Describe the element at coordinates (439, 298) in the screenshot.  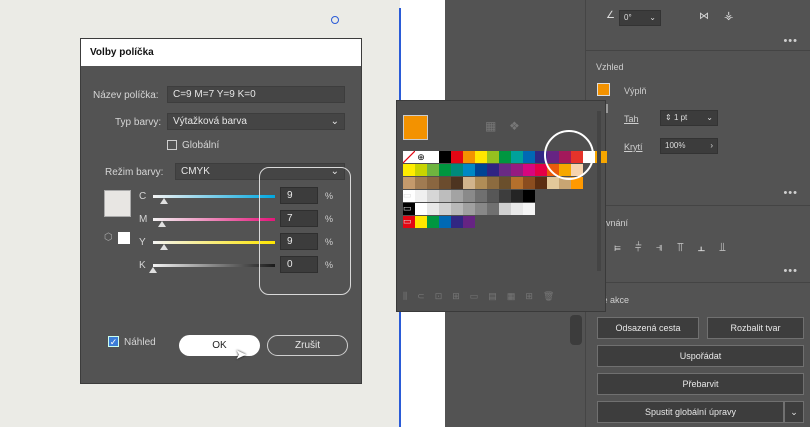
I see `import-icon: ⊡` at that location.